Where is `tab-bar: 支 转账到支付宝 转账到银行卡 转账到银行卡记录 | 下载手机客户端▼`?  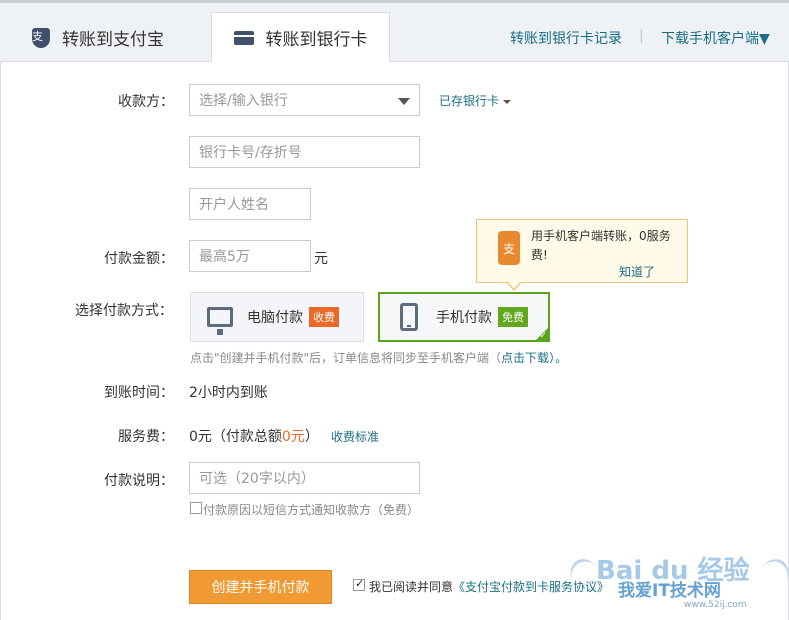
tab-bar: 支 转账到支付宝 转账到银行卡 转账到银行卡记录 | 下载手机客户端▼ is located at coordinates (394, 31).